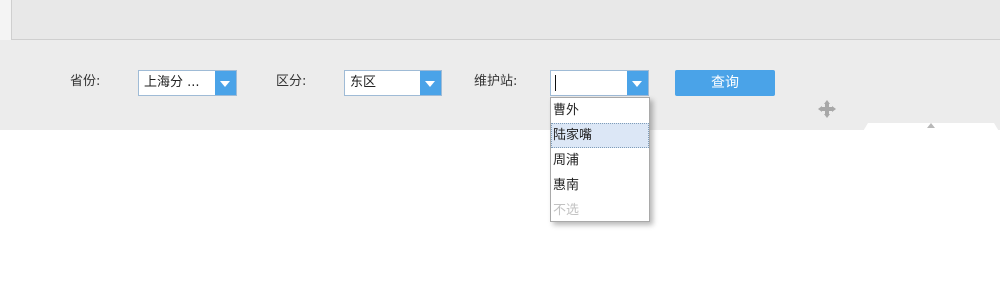 This screenshot has height=289, width=1000. I want to click on district-label: 区分:, so click(291, 81).